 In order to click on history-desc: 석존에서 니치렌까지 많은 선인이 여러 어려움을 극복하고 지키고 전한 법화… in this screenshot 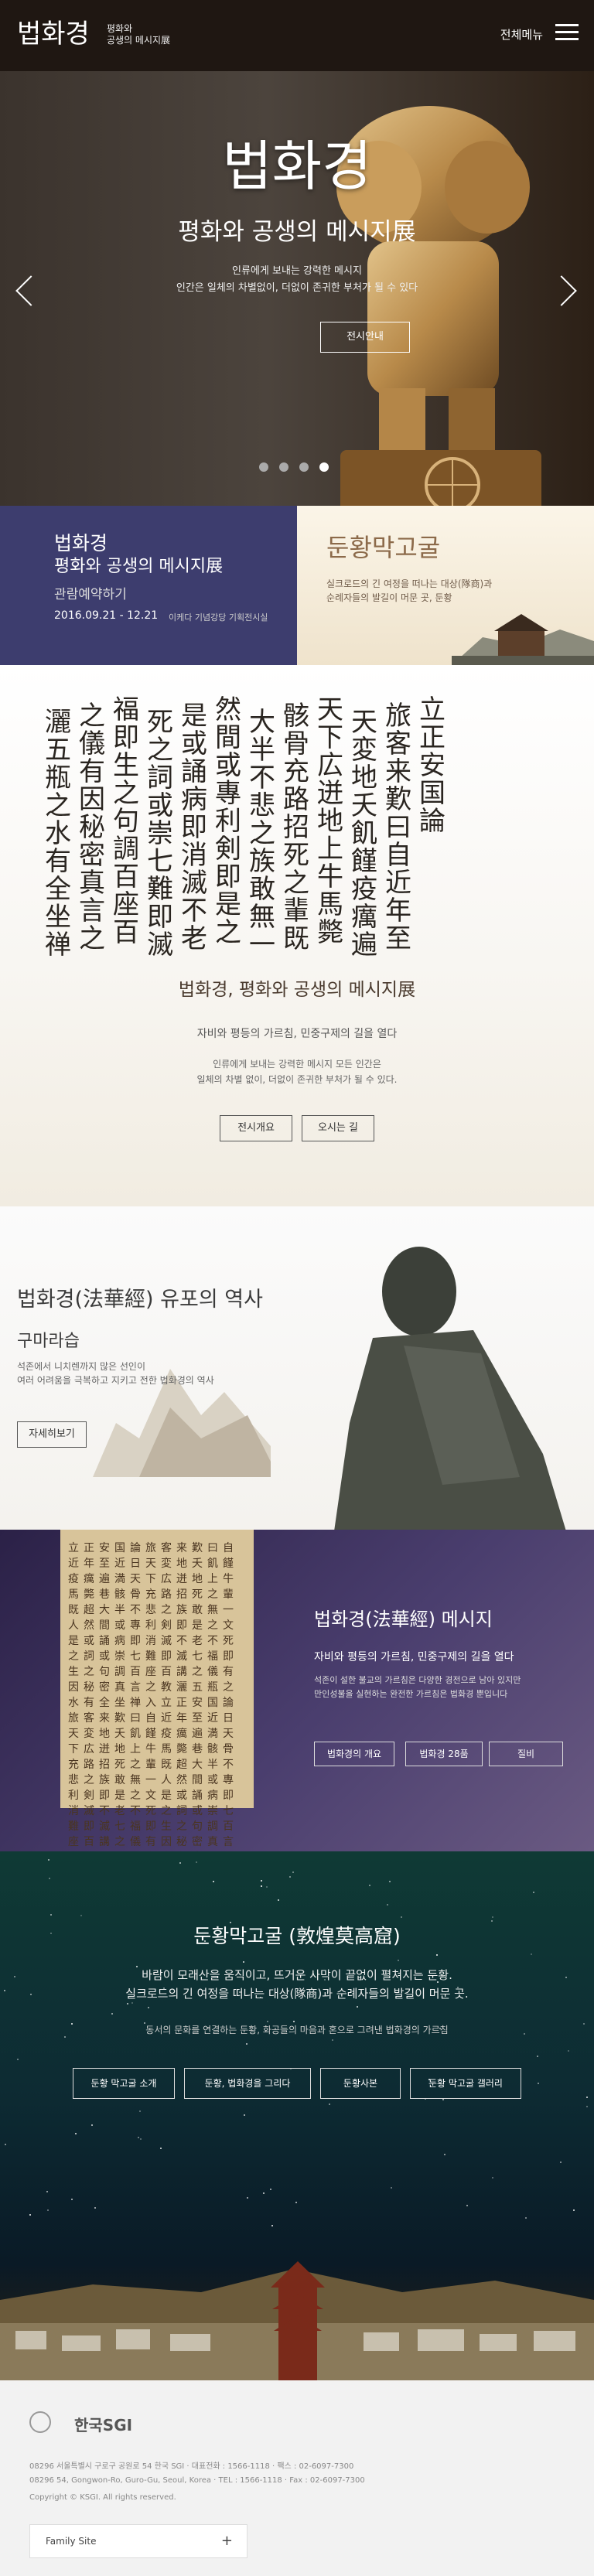, I will do `click(116, 1374)`.